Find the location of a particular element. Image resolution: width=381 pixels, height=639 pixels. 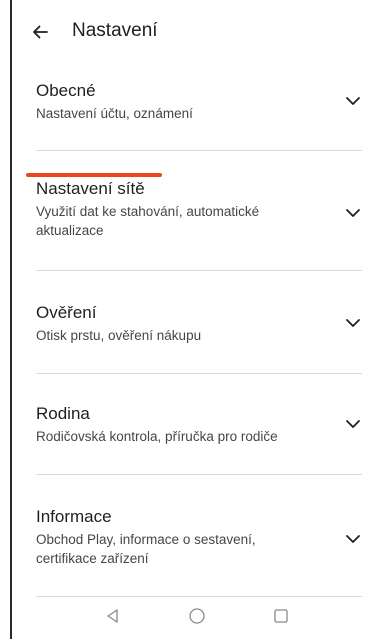

section-subtitle: Rodičovská kontrola, příručka pro rodiče is located at coordinates (157, 436).